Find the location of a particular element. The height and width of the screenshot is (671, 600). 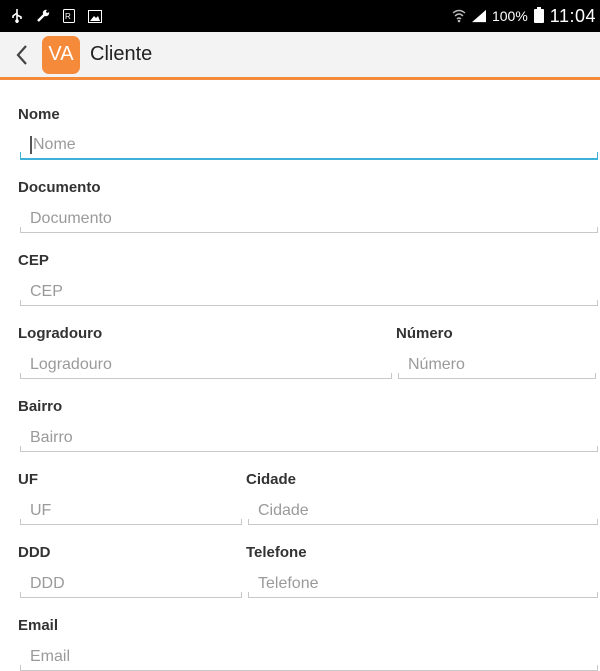

telefone-input: Telefone is located at coordinates (423, 584).